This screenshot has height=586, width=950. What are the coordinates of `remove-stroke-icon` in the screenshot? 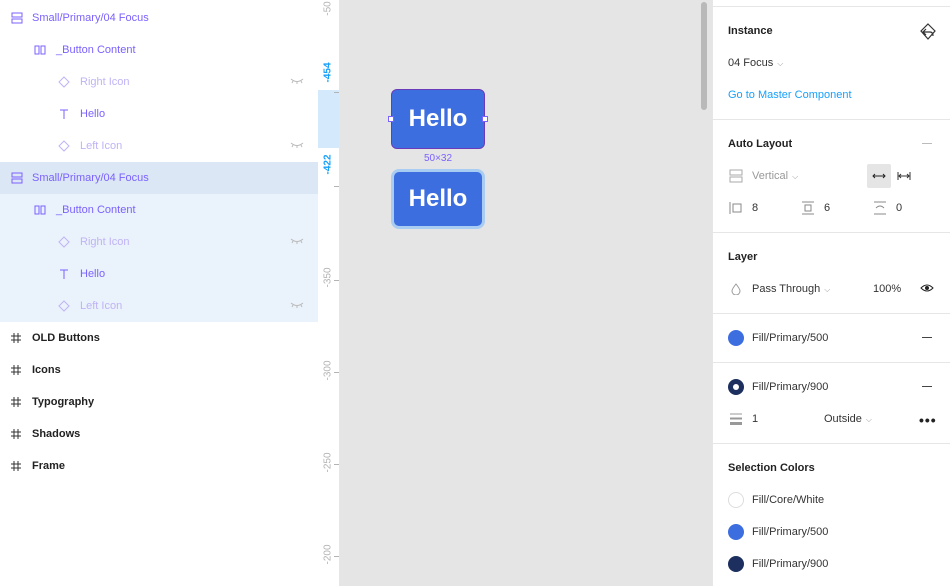 It's located at (927, 386).